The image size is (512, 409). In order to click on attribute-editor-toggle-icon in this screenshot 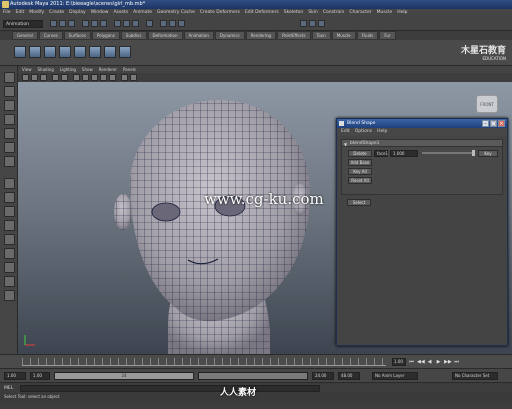, I will do `click(312, 23)`.